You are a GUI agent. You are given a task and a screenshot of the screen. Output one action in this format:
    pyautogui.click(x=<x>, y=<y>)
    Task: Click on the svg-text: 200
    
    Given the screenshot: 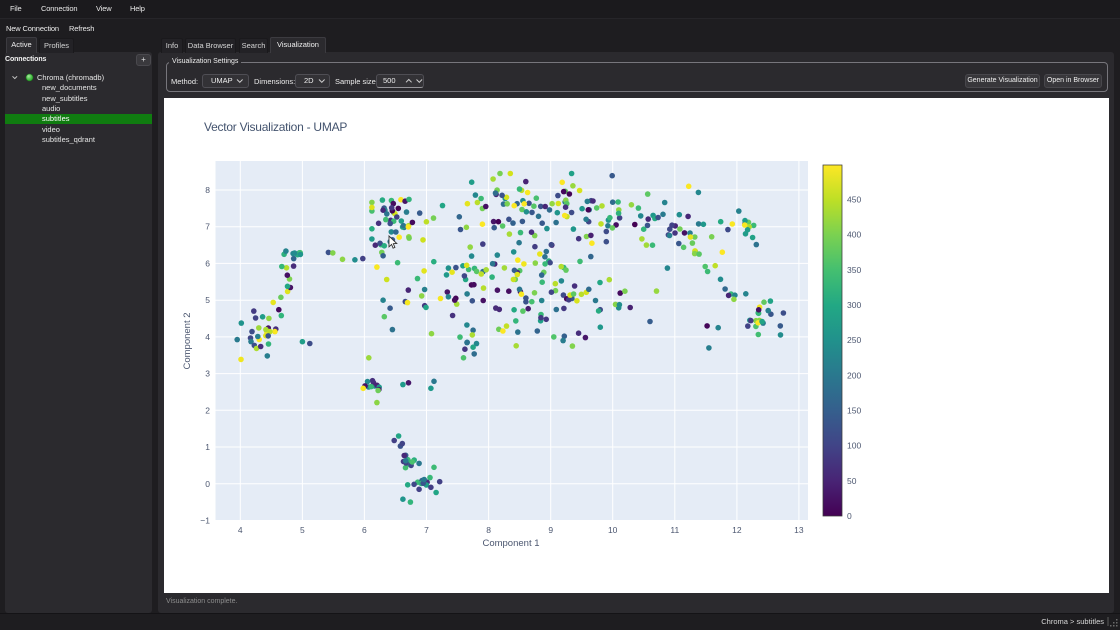 What is the action you would take?
    pyautogui.click(x=854, y=375)
    